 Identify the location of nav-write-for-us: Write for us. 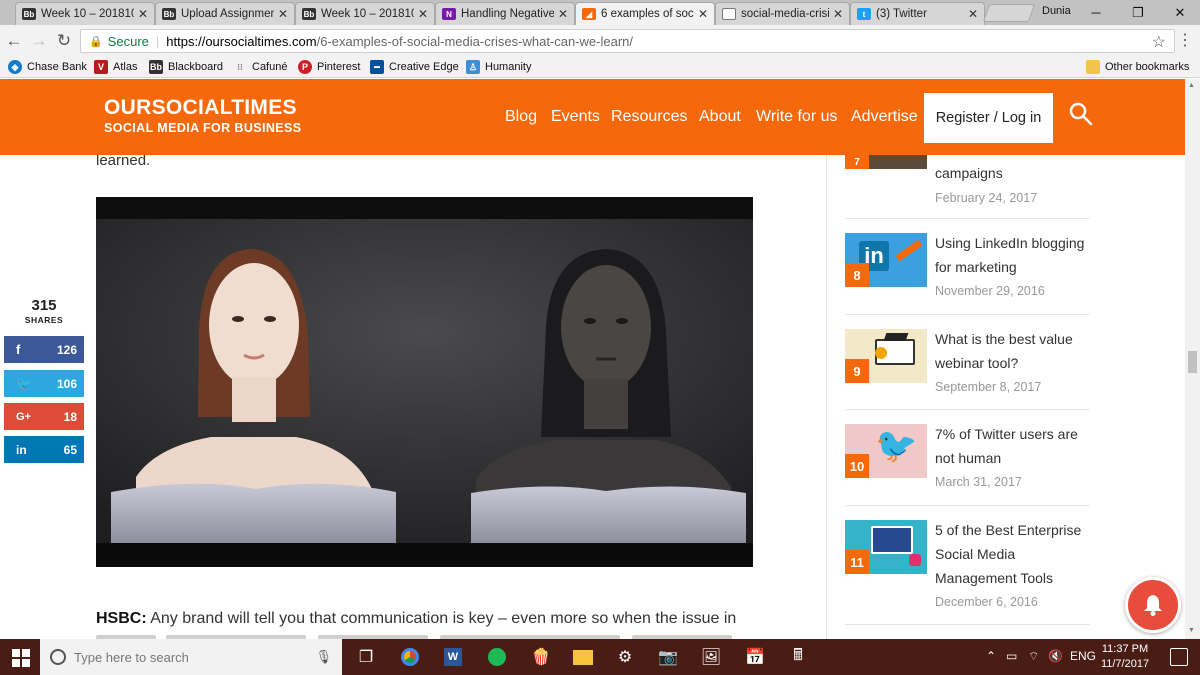
(797, 117).